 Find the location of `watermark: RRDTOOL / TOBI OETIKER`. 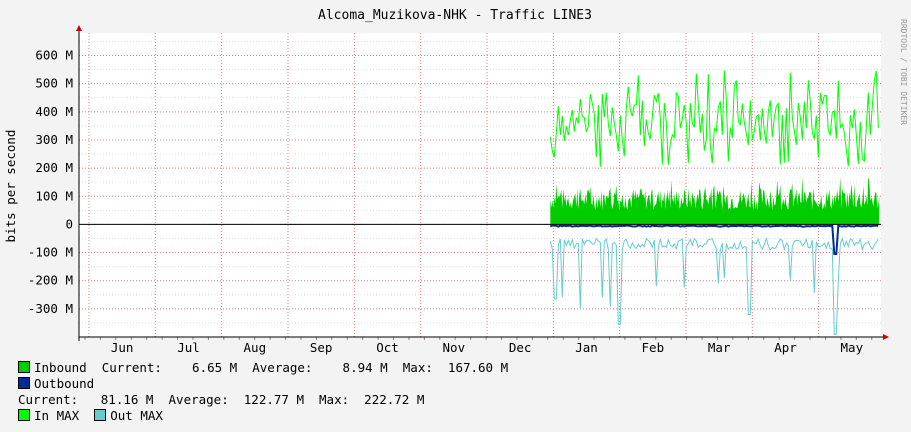

watermark: RRDTOOL / TOBI OETIKER is located at coordinates (903, 72).